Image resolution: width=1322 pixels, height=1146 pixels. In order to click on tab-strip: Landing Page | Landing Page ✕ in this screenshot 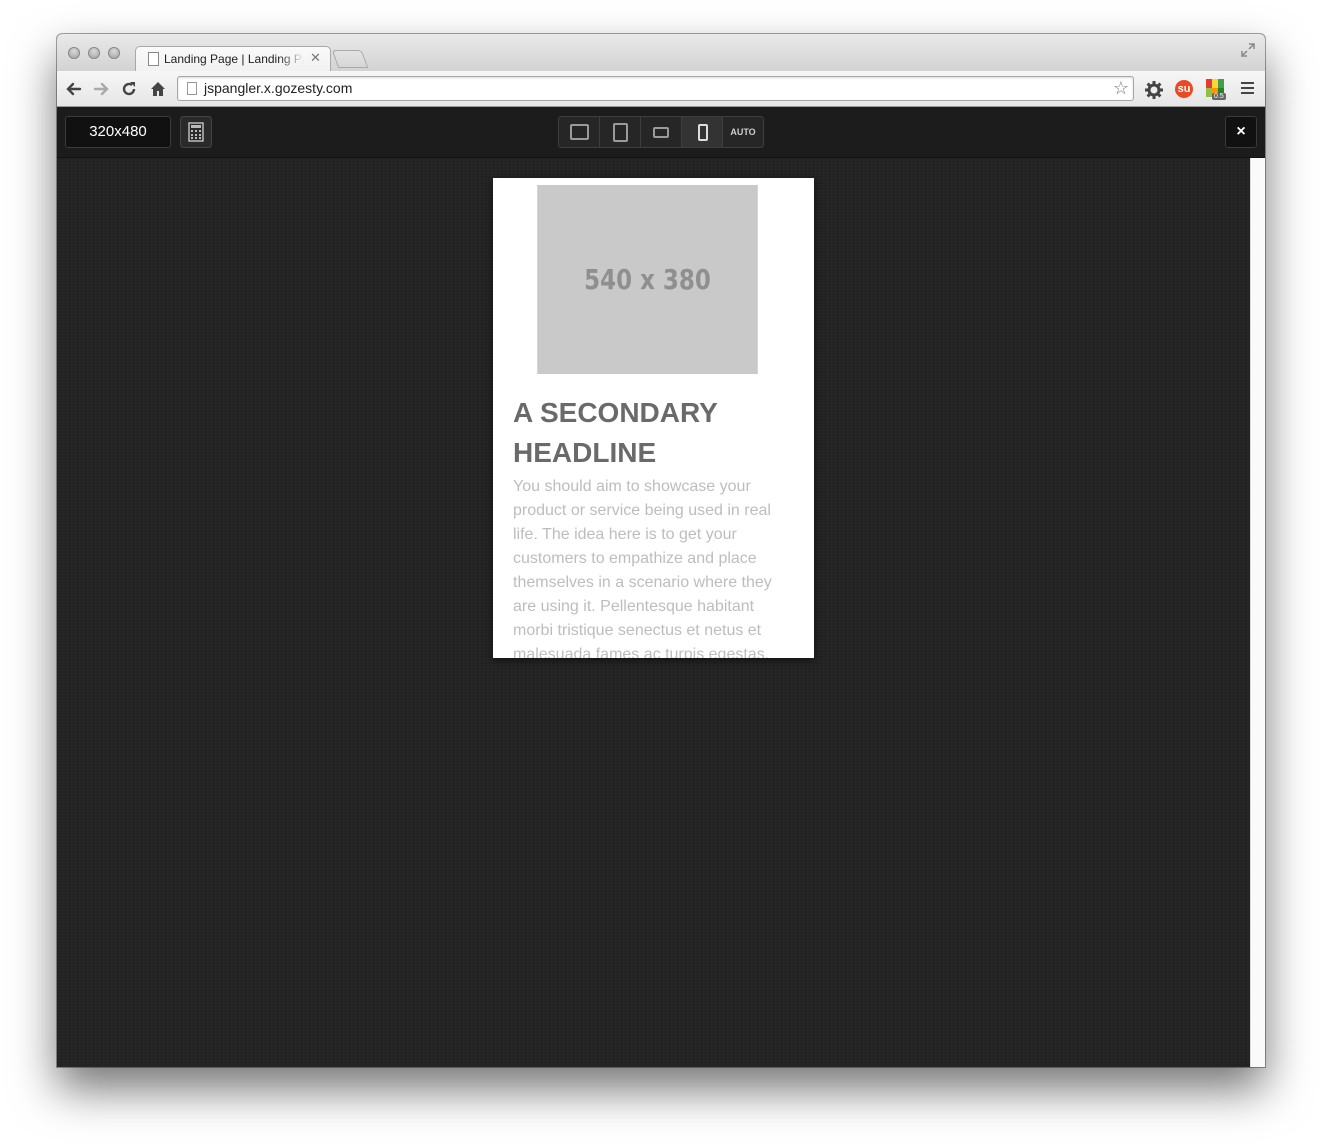, I will do `click(661, 53)`.